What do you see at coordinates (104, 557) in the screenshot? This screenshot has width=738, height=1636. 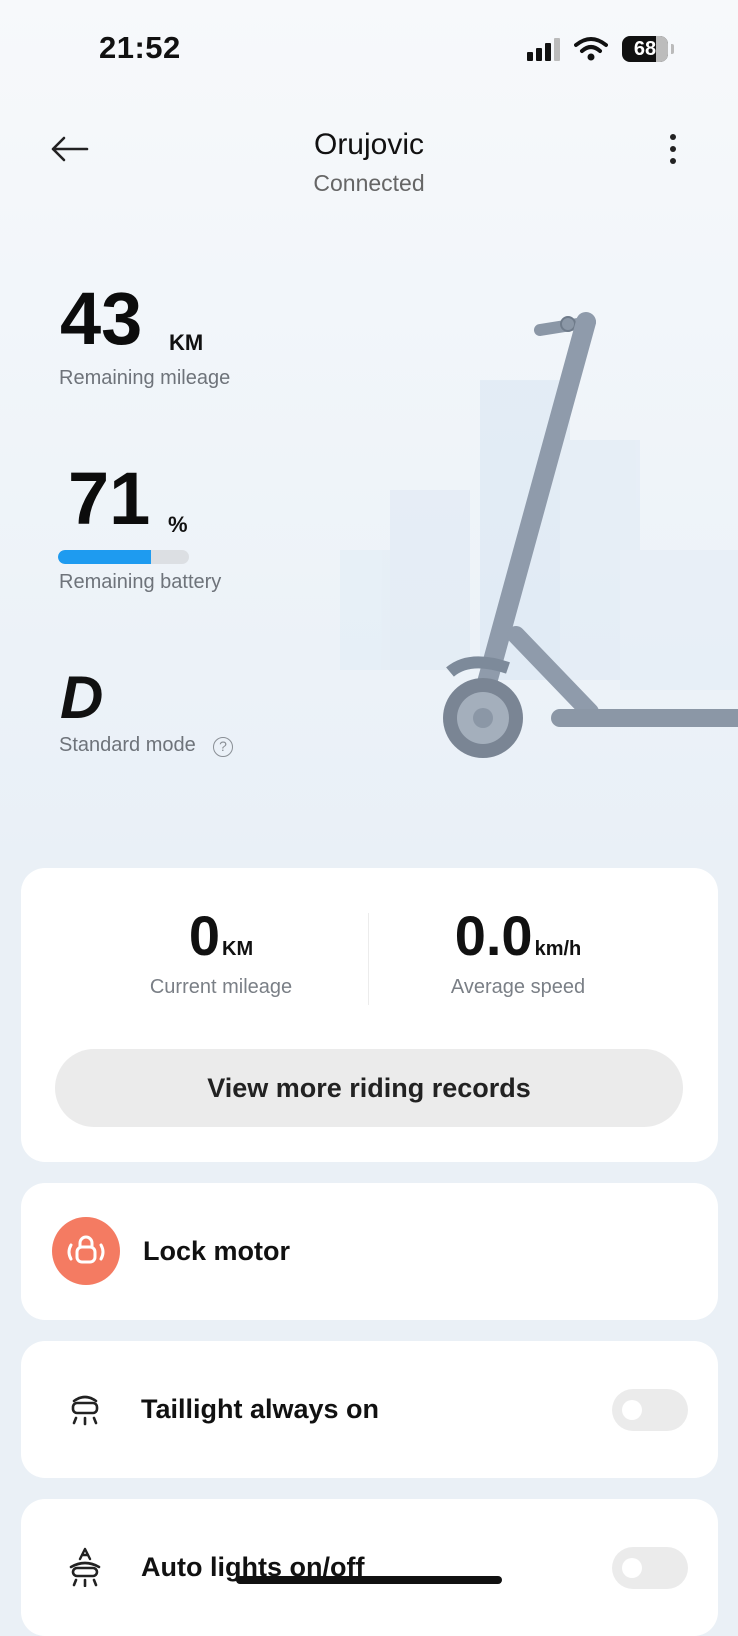 I see `battery-progress-fill` at bounding box center [104, 557].